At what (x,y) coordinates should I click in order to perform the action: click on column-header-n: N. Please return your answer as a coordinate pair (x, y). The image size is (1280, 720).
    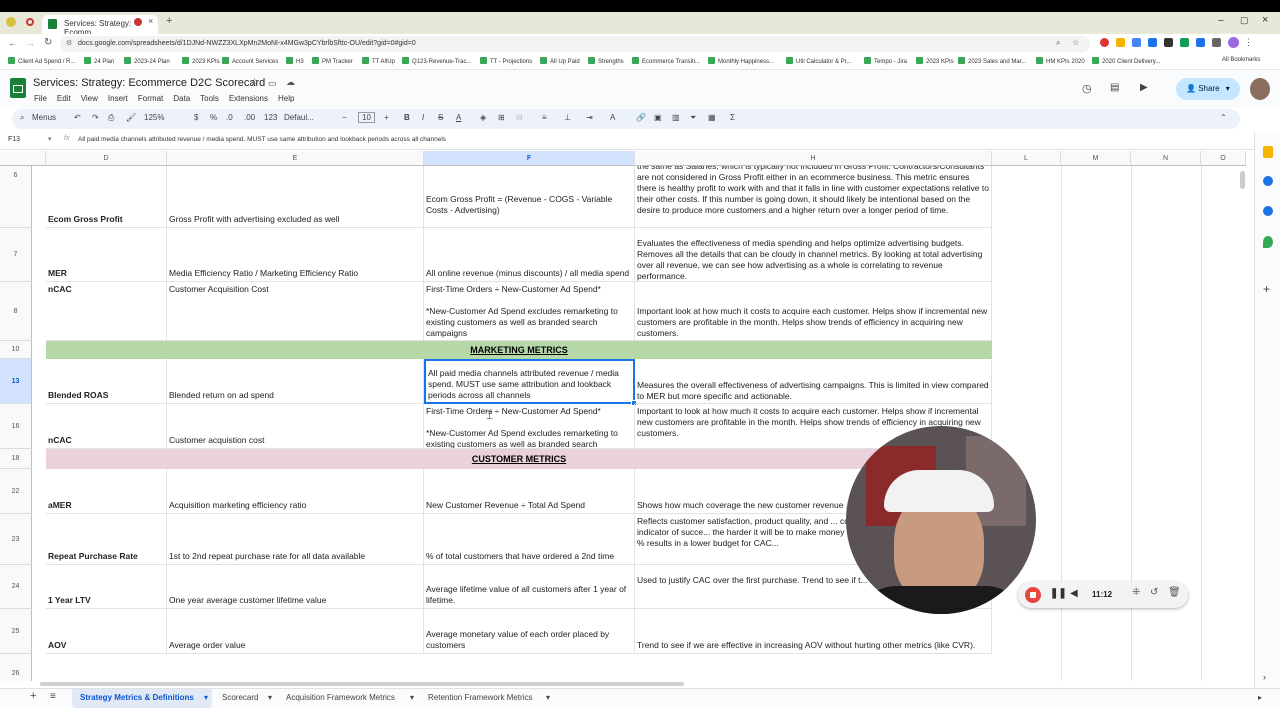
    Looking at the image, I should click on (1166, 158).